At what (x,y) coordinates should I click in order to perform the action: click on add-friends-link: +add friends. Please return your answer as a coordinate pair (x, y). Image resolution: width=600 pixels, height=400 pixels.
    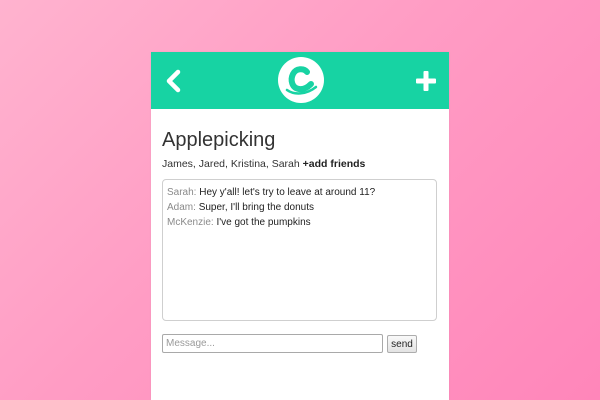
    Looking at the image, I should click on (334, 164).